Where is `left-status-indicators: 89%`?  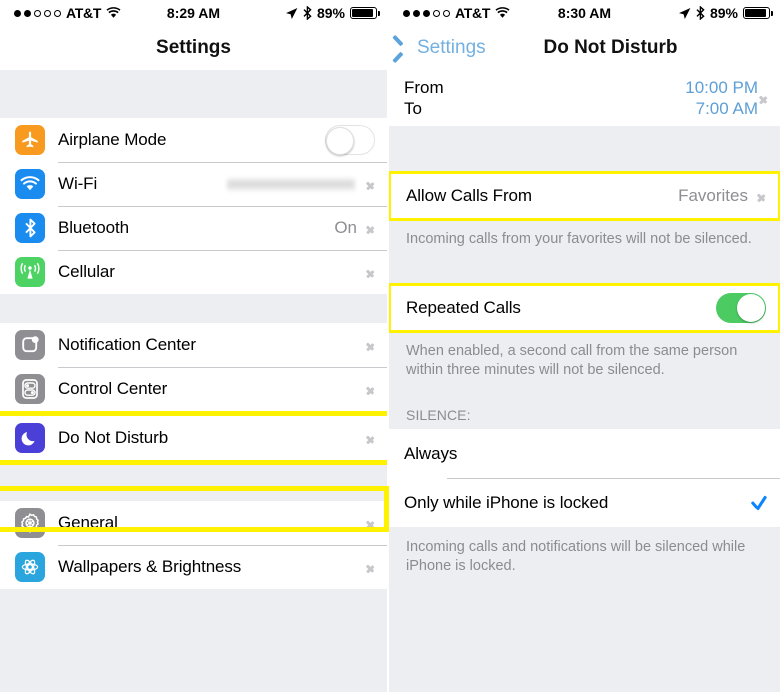 left-status-indicators: 89% is located at coordinates (332, 13).